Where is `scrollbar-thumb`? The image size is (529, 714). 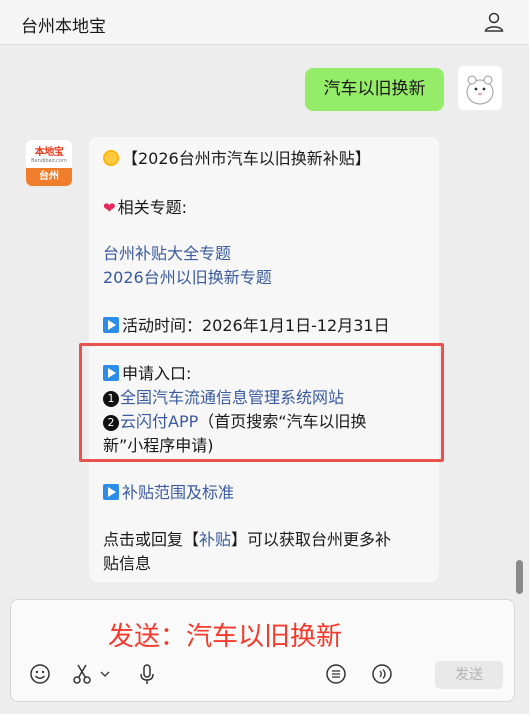
scrollbar-thumb is located at coordinates (519, 577).